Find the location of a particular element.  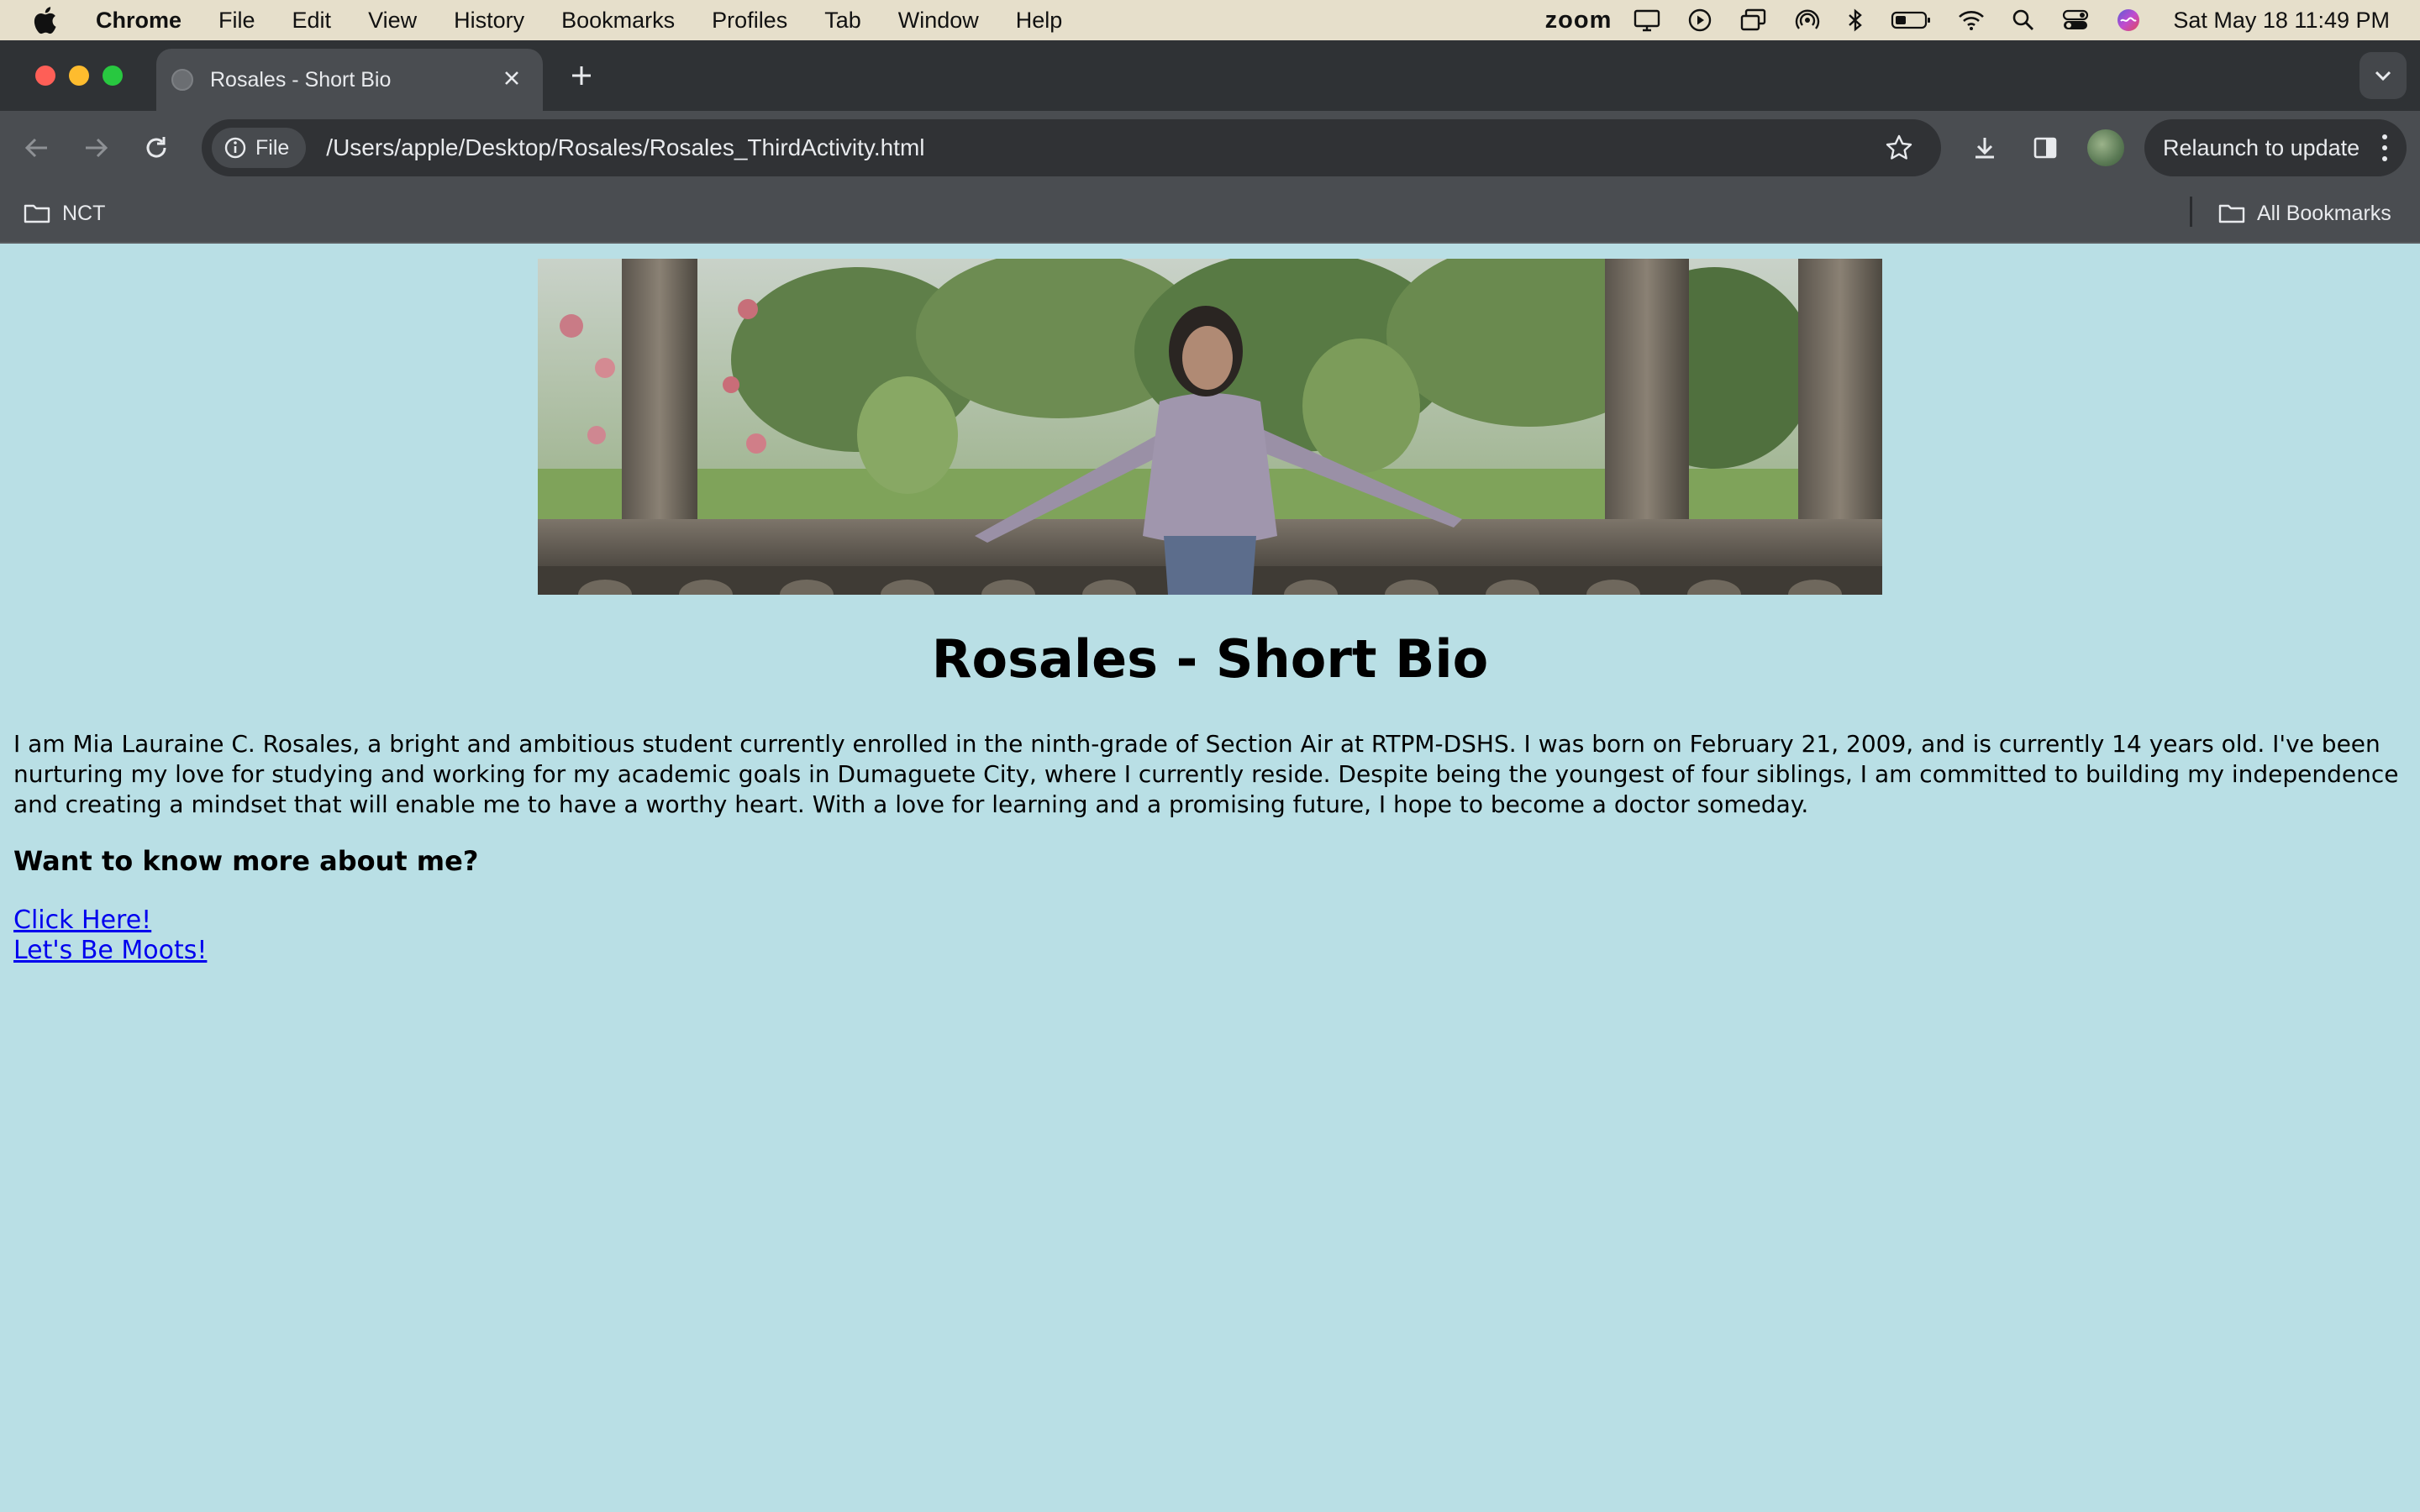

garden-portrait-image is located at coordinates (1210, 427).